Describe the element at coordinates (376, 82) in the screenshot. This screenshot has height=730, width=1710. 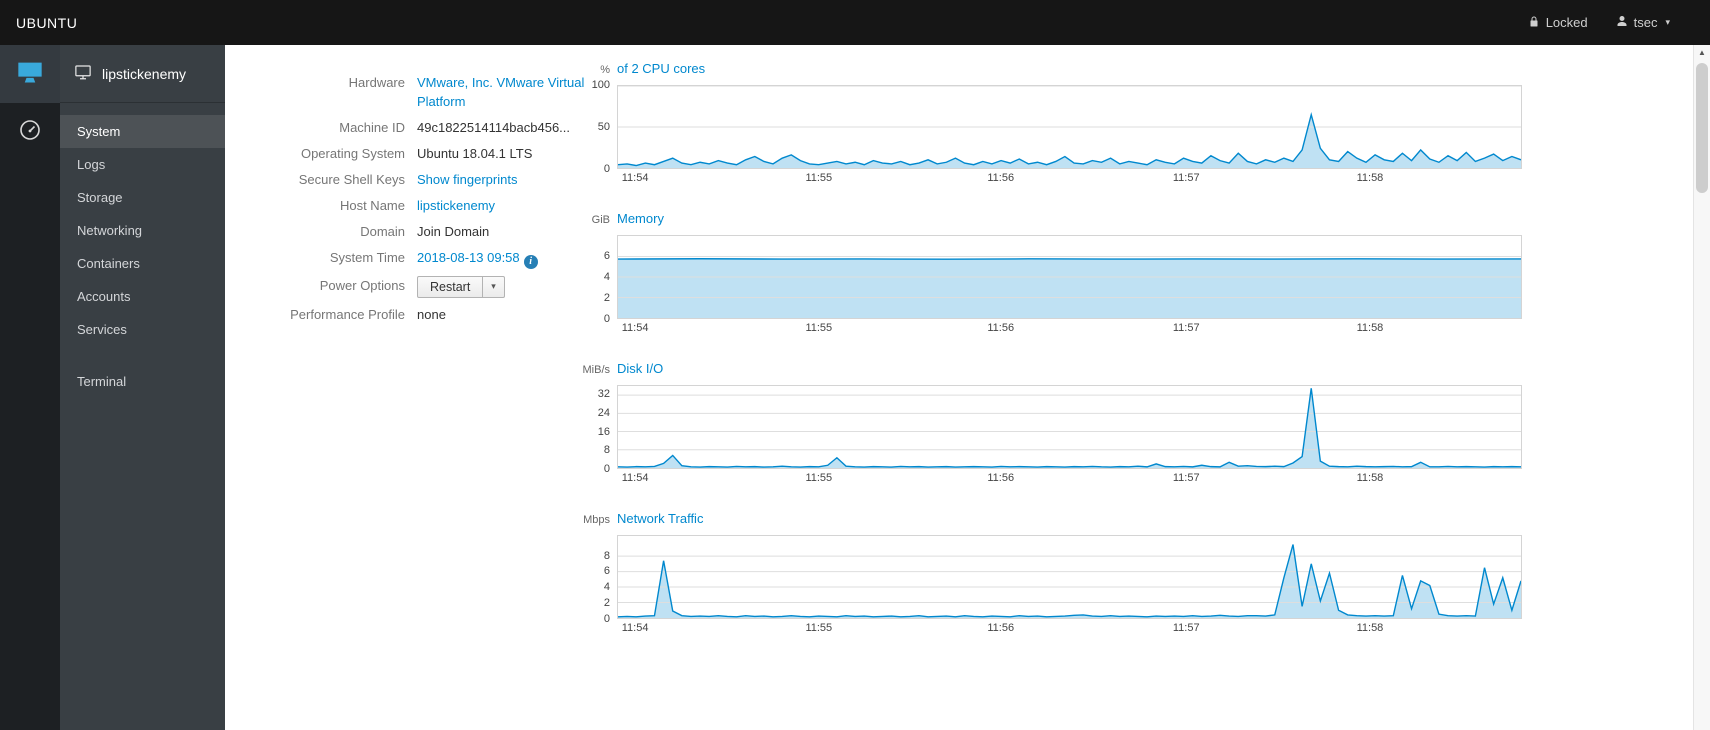
I see `info-label: Hardware` at that location.